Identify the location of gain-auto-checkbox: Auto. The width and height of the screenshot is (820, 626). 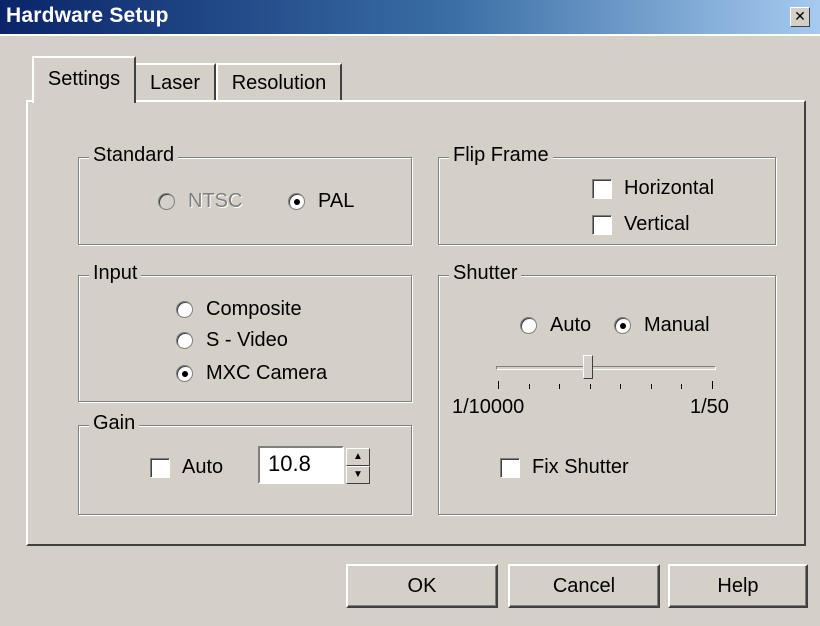
(186, 467).